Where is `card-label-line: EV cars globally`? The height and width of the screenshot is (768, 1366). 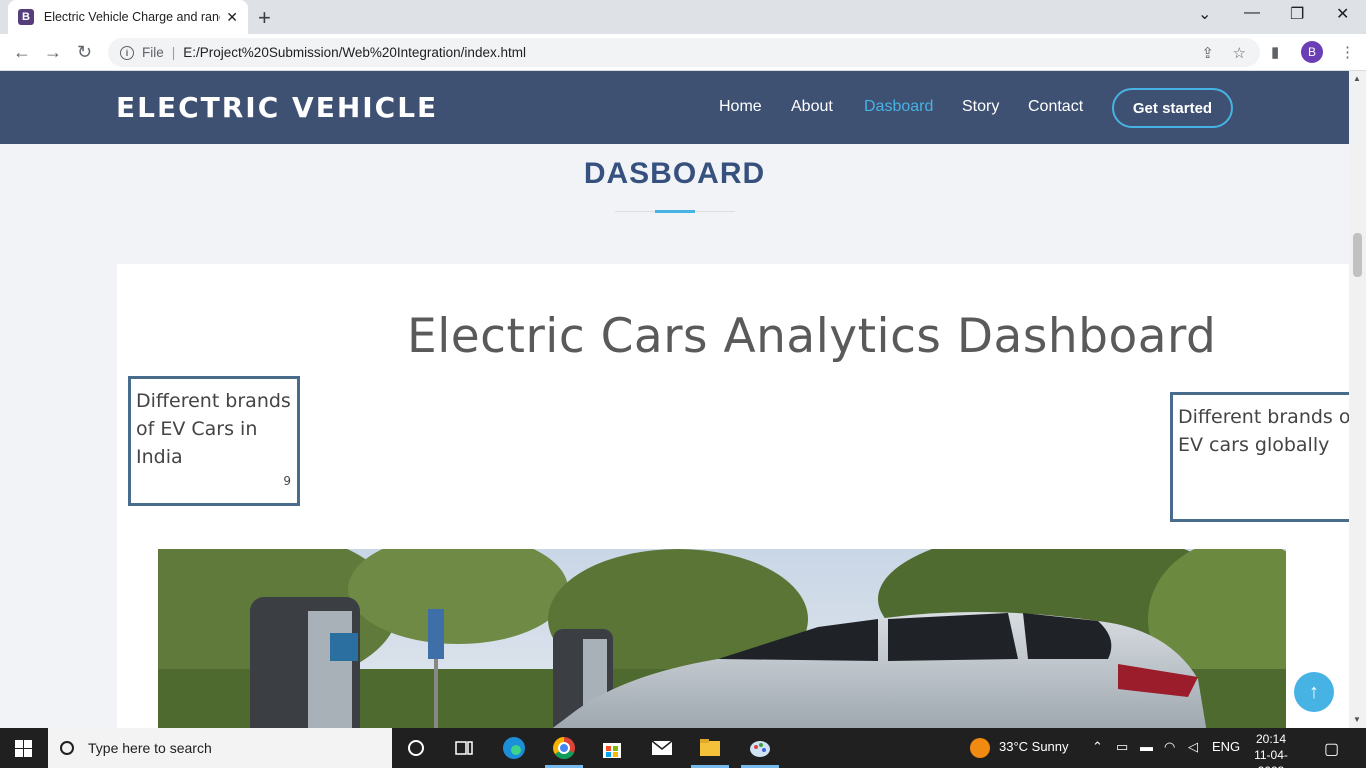
card-label-line: EV cars globally is located at coordinates (1254, 445).